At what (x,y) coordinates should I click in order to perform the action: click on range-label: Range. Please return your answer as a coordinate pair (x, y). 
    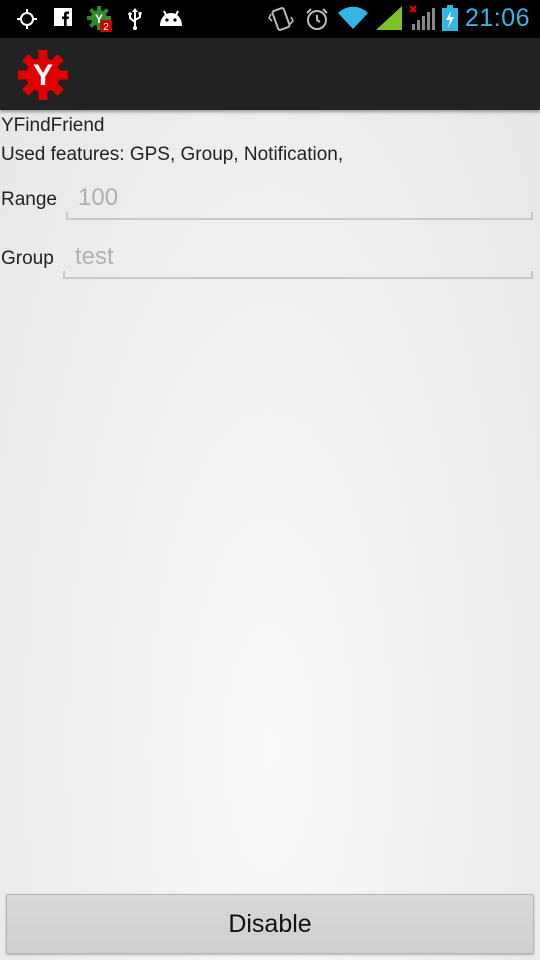
    Looking at the image, I should click on (29, 199).